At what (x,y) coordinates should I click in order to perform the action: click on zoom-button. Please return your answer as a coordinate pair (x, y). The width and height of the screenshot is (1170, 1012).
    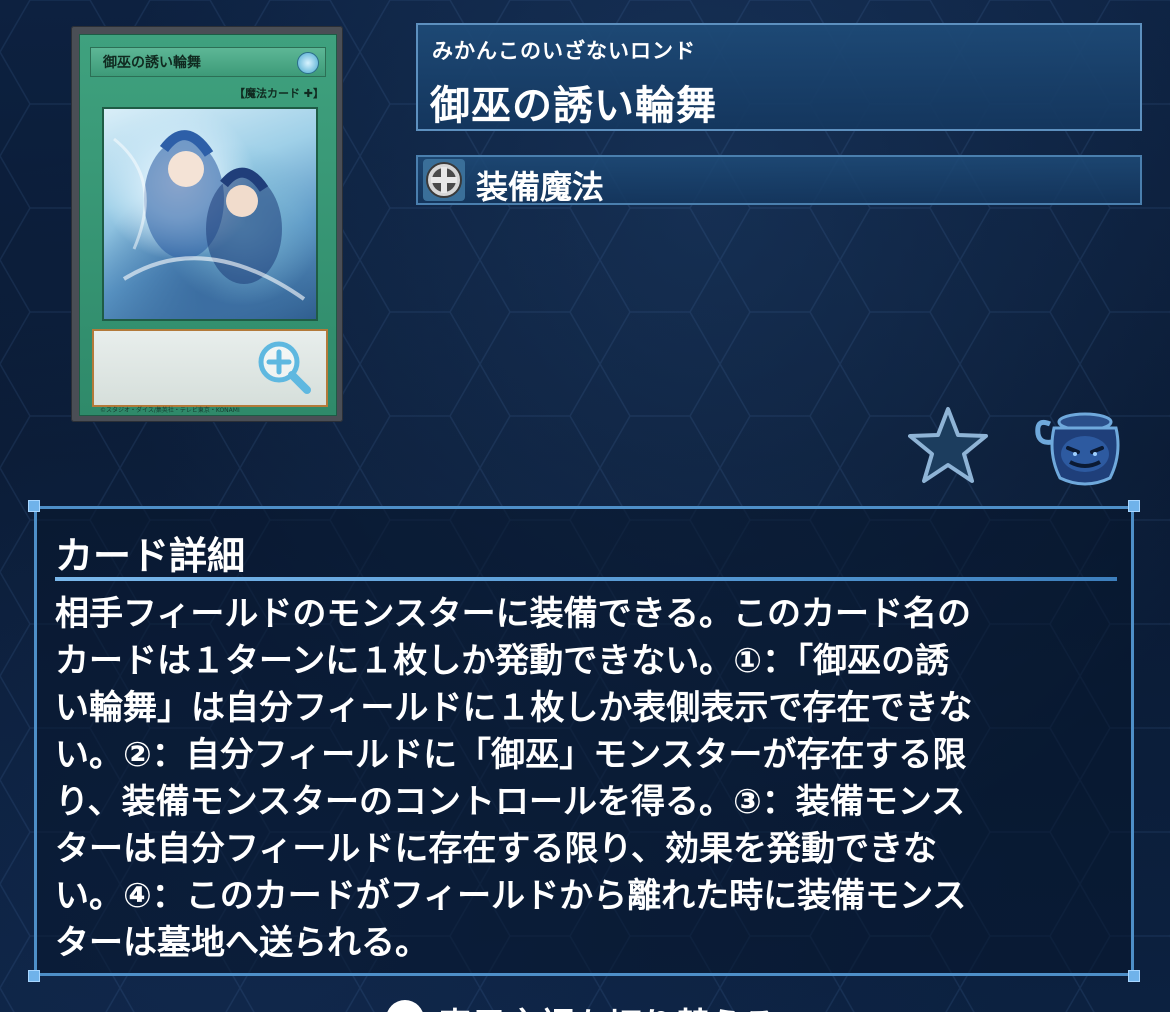
    Looking at the image, I should click on (284, 367).